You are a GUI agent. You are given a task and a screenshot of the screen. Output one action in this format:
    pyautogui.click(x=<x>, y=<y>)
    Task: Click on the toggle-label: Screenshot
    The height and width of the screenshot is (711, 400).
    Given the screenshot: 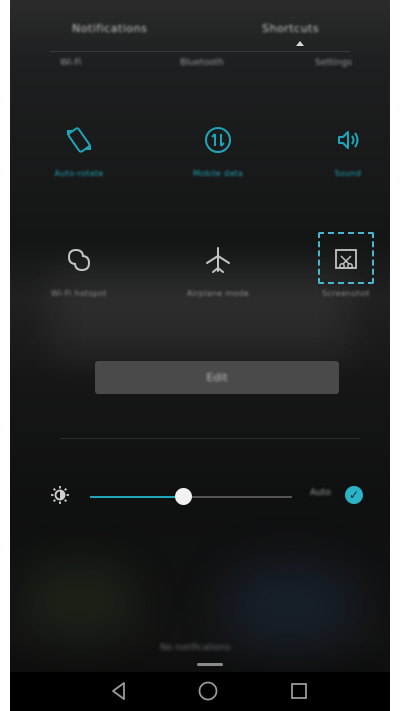 What is the action you would take?
    pyautogui.click(x=346, y=293)
    